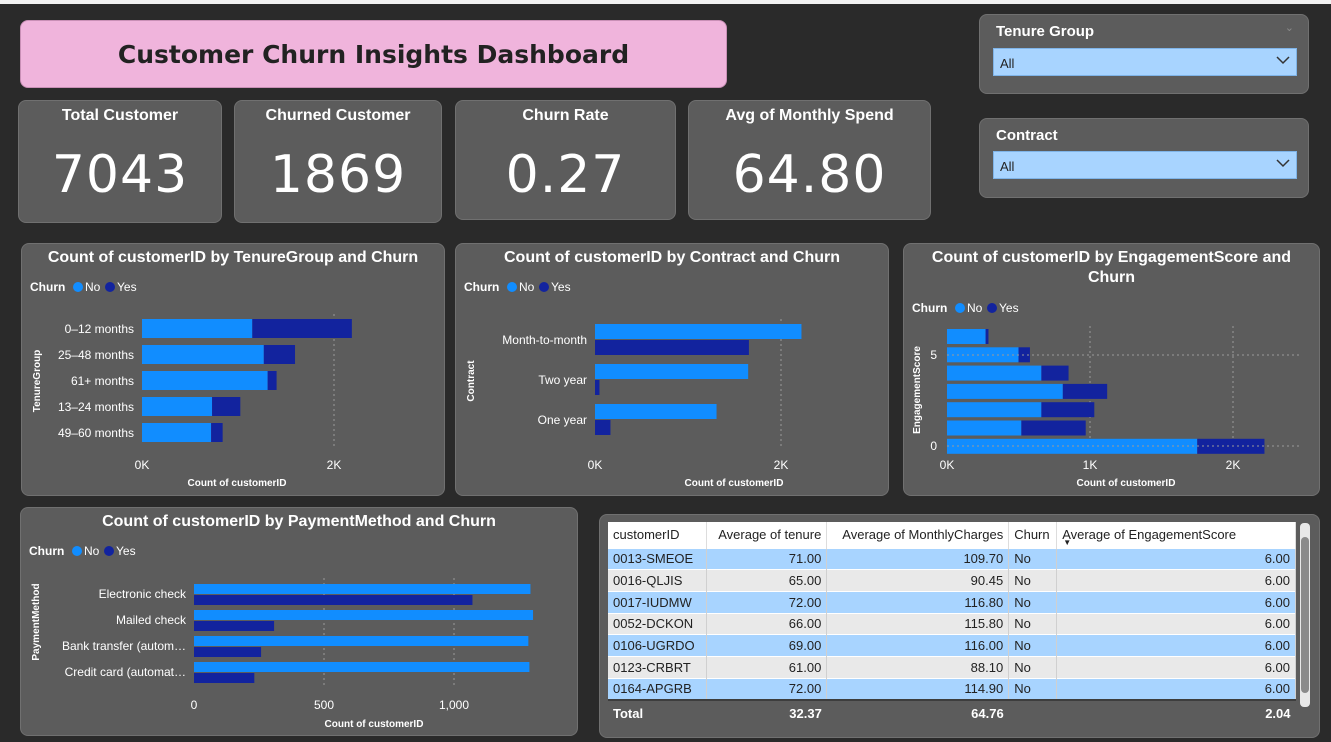 The image size is (1331, 742). I want to click on table-cell: 116.80, so click(918, 602).